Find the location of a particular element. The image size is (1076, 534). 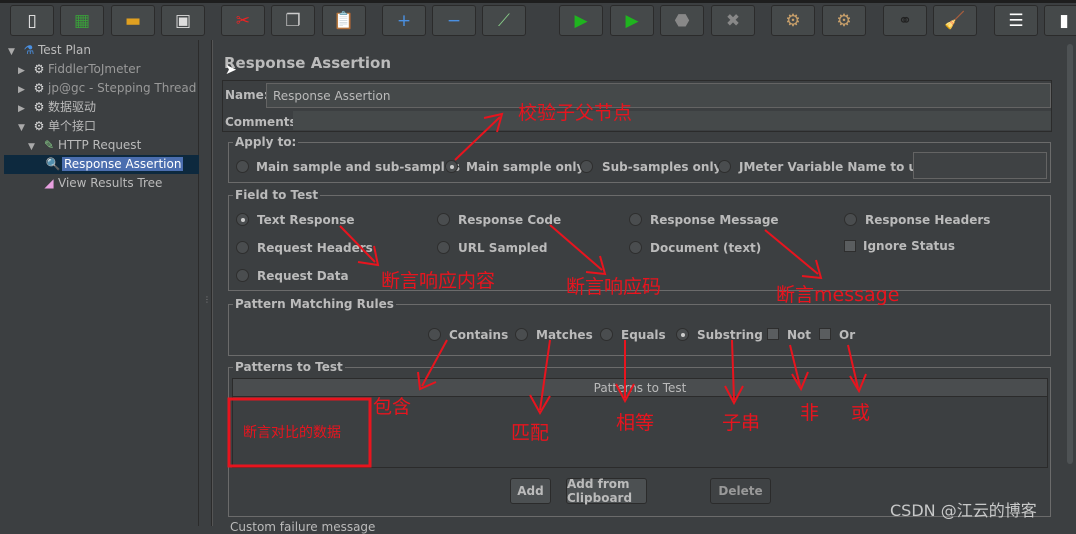

annotation-equals: 相等 is located at coordinates (635, 423).